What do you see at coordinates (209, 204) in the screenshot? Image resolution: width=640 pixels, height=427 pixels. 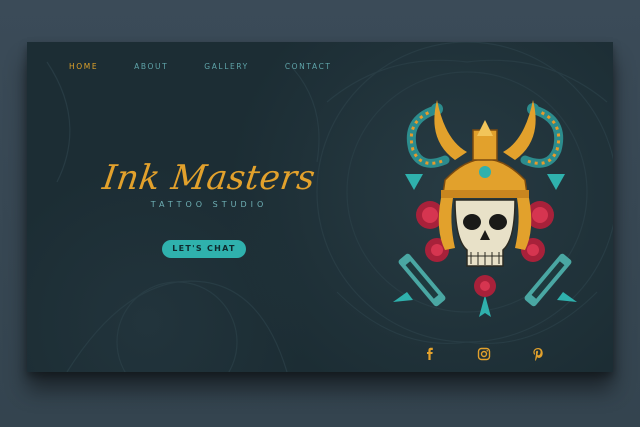 I see `brand-subtitle: TATTOO STUDIO` at bounding box center [209, 204].